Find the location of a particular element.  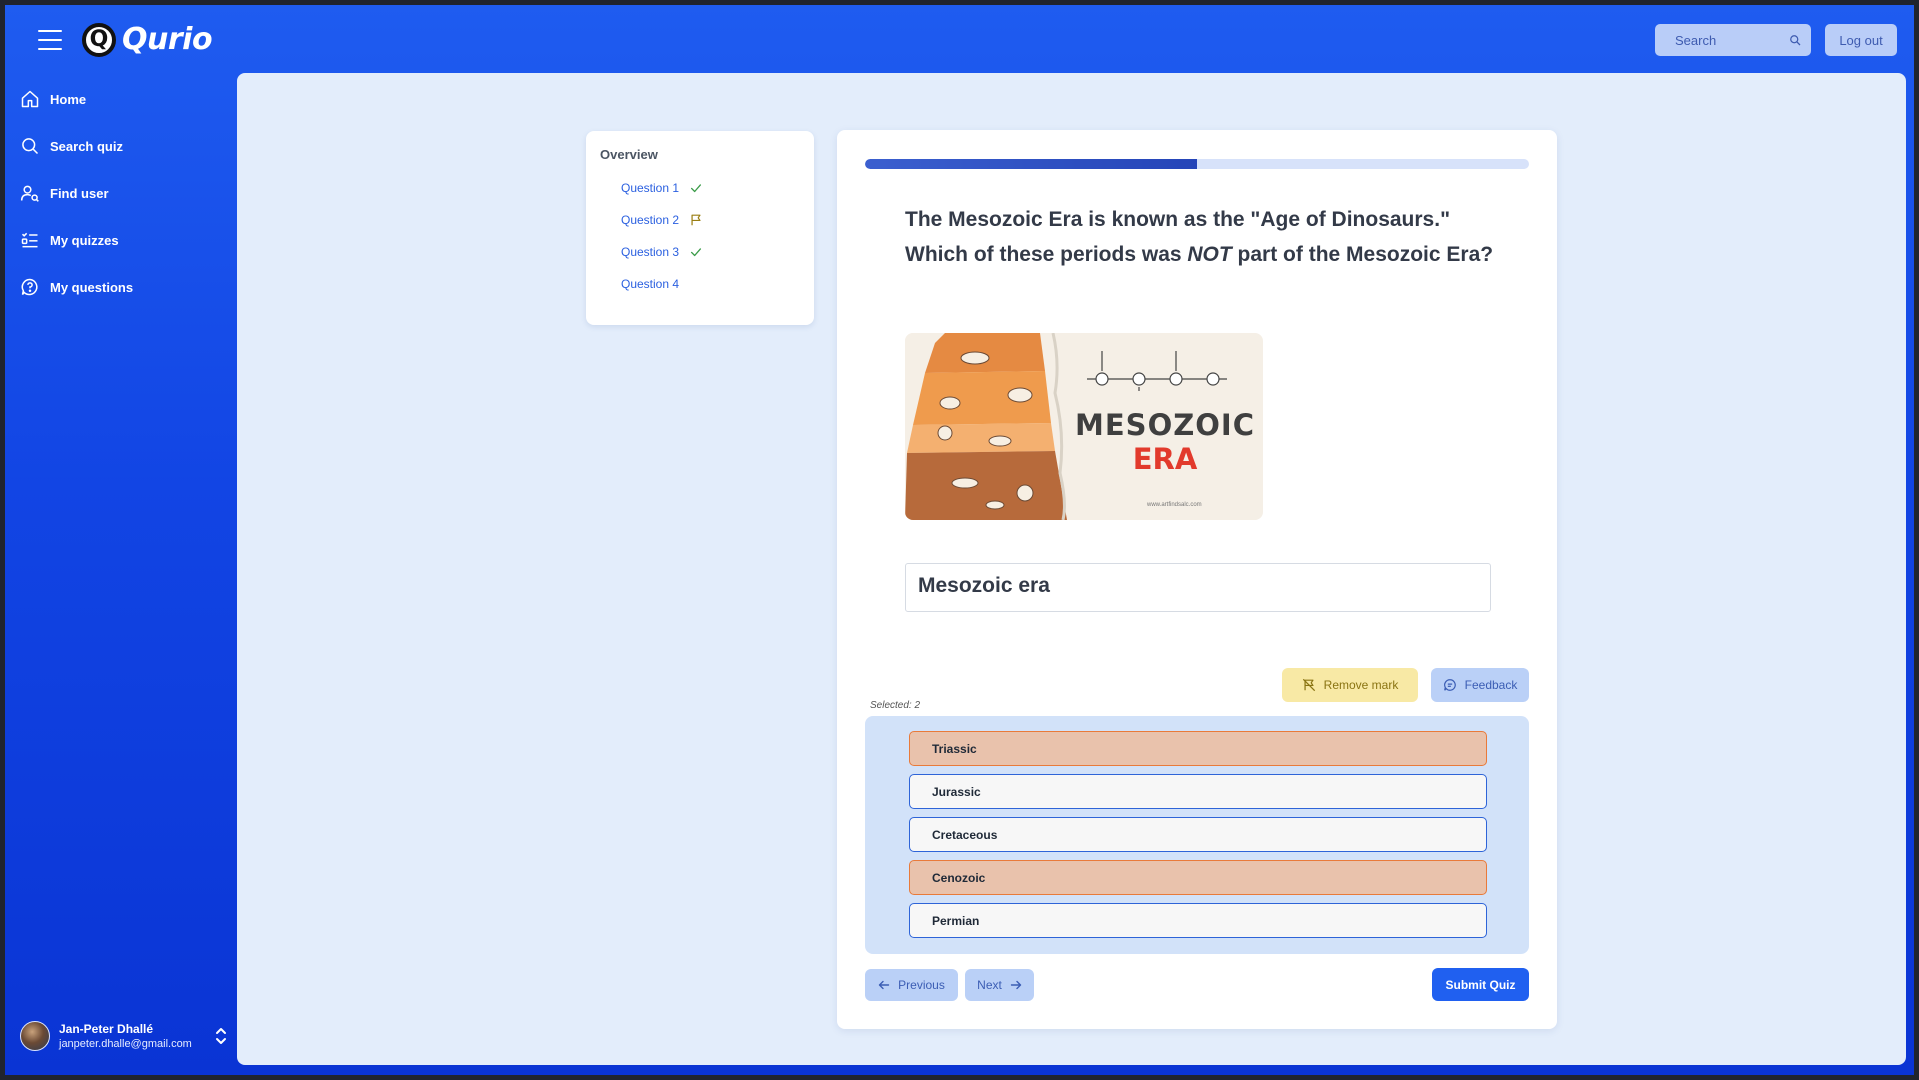

quiz-progress-fill is located at coordinates (1031, 164).